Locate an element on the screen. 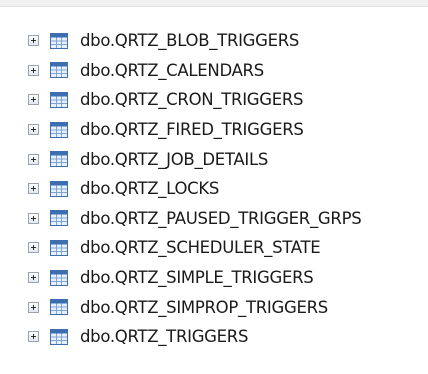 The width and height of the screenshot is (428, 374). table-name-label: dbo.QRTZ_PAUSED_TRIGGER_GRPS is located at coordinates (221, 218).